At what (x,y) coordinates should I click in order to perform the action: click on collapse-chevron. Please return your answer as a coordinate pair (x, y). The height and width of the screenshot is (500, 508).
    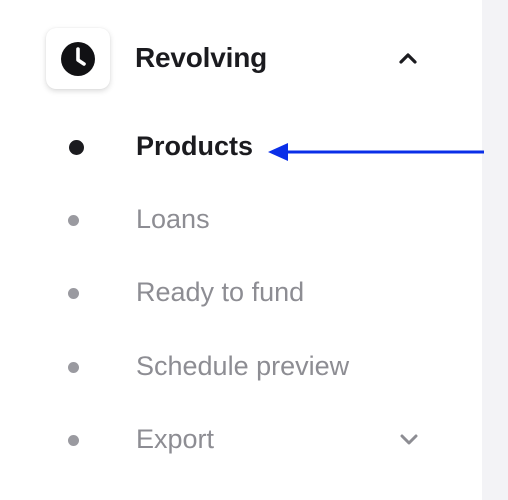
    Looking at the image, I should click on (408, 58).